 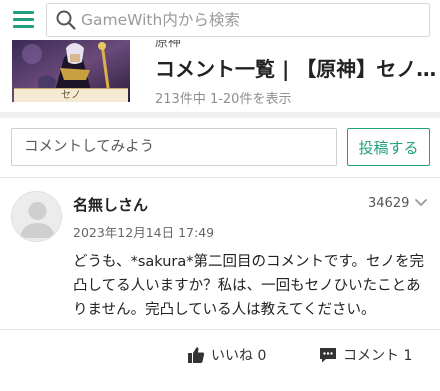 I want to click on comment-timestamp: 2023年12月14日 17:49, so click(x=144, y=232).